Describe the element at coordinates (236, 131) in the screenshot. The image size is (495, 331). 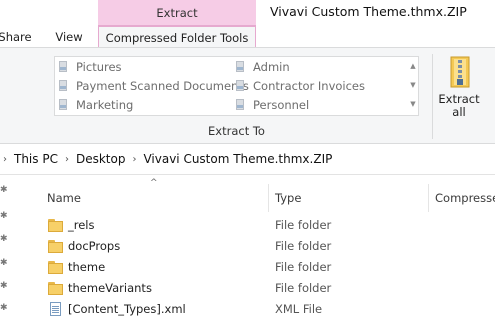
I see `extract-to-group-label: Extract To` at that location.